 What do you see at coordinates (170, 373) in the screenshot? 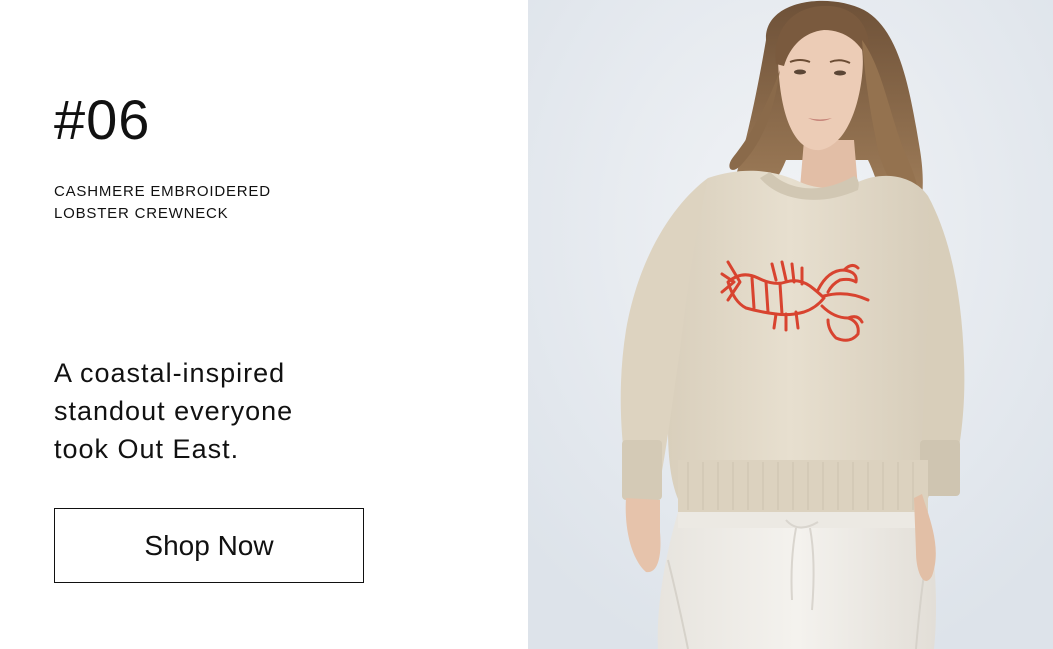
I see `tagline-line-1: A coastal-inspired` at bounding box center [170, 373].